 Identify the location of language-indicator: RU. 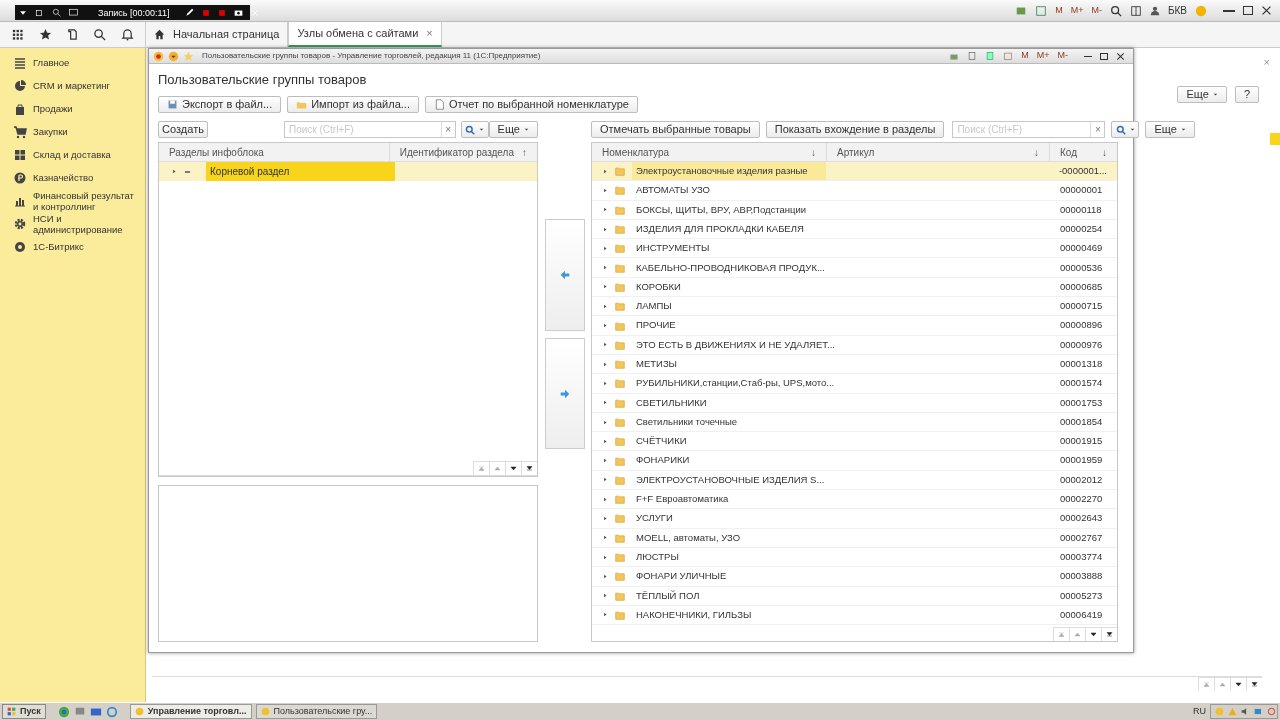
(1199, 711).